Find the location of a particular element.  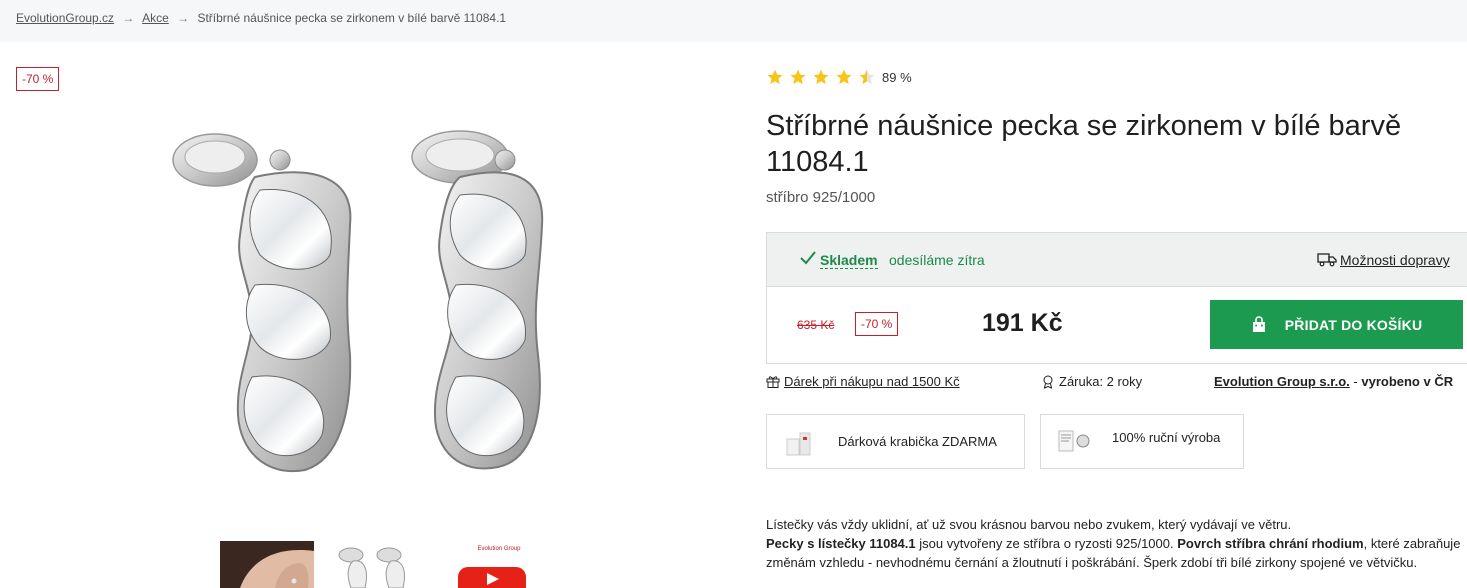

old-price: 635 Kč is located at coordinates (816, 325).